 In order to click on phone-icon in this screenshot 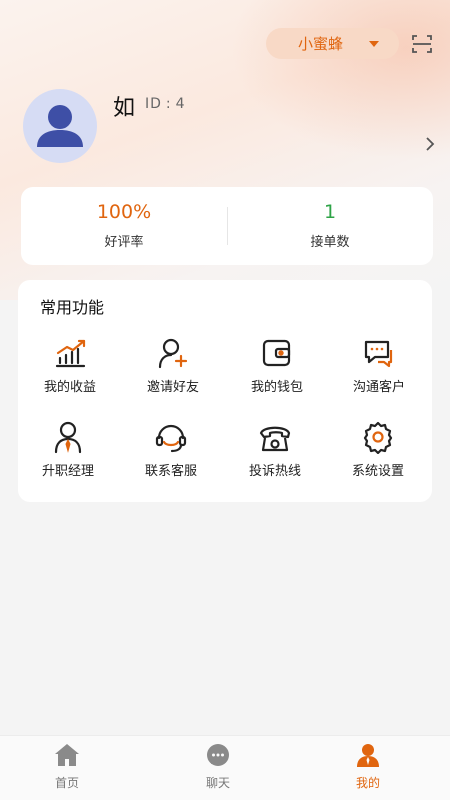, I will do `click(275, 439)`.